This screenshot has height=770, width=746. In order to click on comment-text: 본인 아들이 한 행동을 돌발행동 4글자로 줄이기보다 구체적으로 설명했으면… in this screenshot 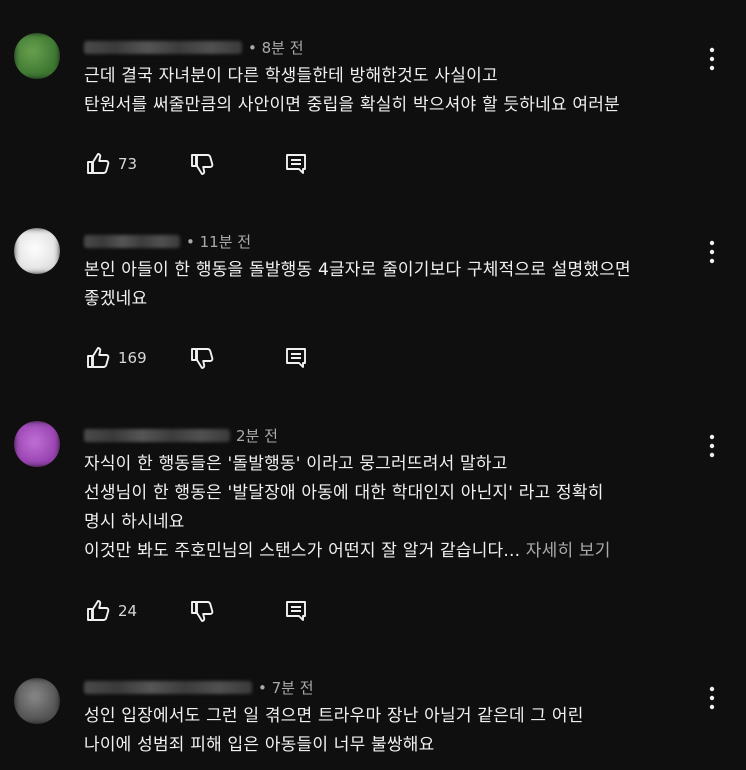, I will do `click(399, 285)`.